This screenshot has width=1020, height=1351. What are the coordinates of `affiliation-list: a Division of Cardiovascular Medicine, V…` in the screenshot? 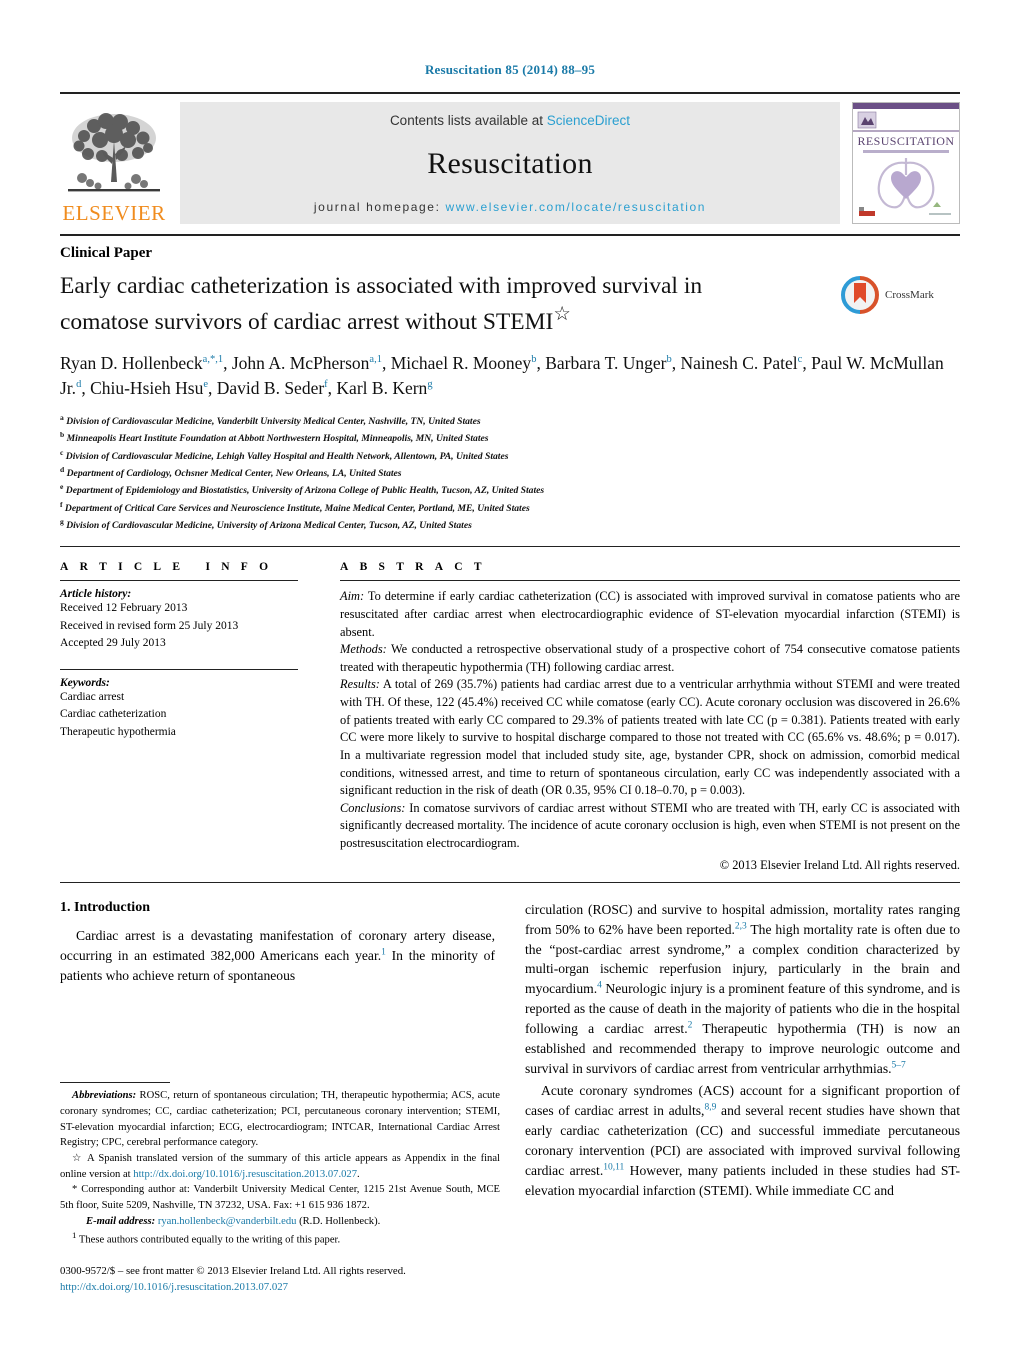 It's located at (510, 472).